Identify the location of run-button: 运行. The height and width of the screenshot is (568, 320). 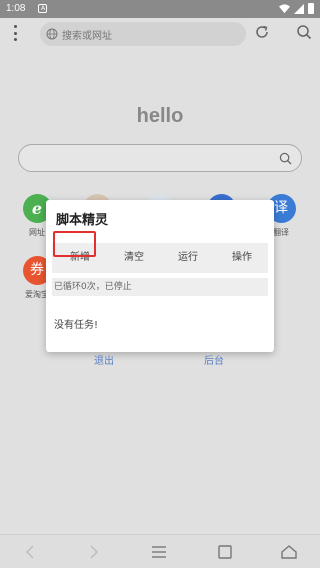
(188, 258).